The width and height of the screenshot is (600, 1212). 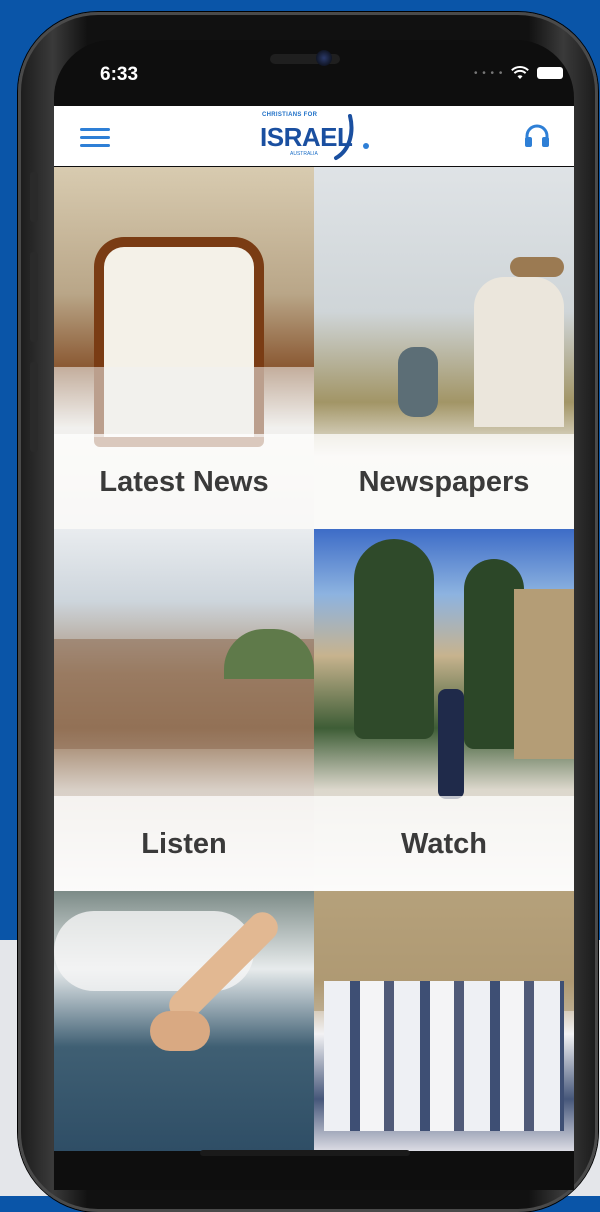 What do you see at coordinates (324, 58) in the screenshot?
I see `front-camera` at bounding box center [324, 58].